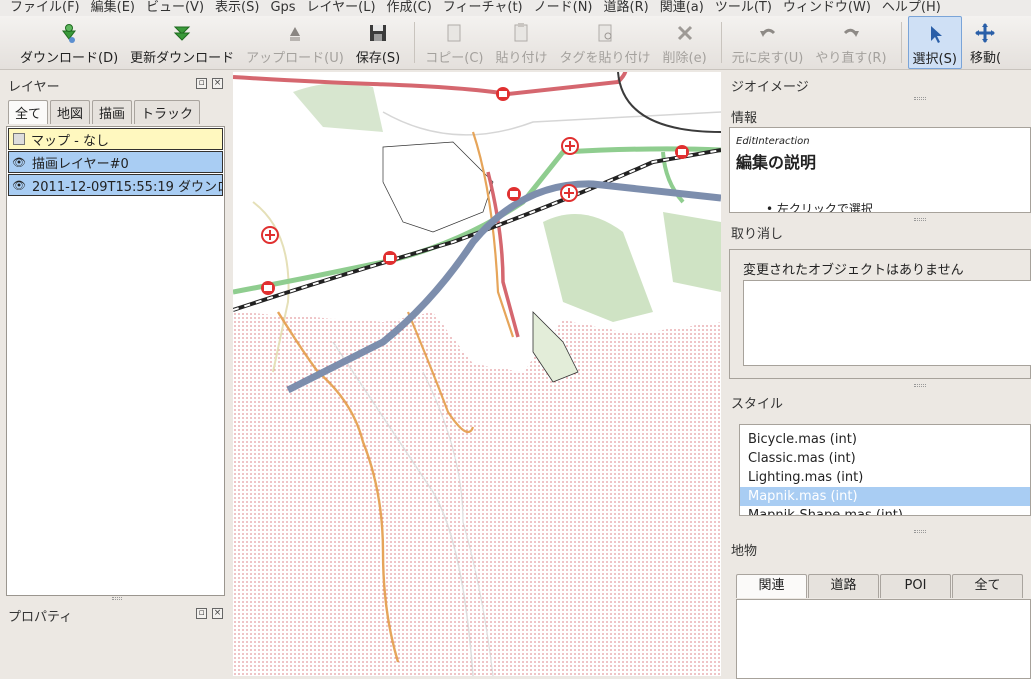 The height and width of the screenshot is (679, 1031). I want to click on menu-window: ウィンドウ(W), so click(829, 8).